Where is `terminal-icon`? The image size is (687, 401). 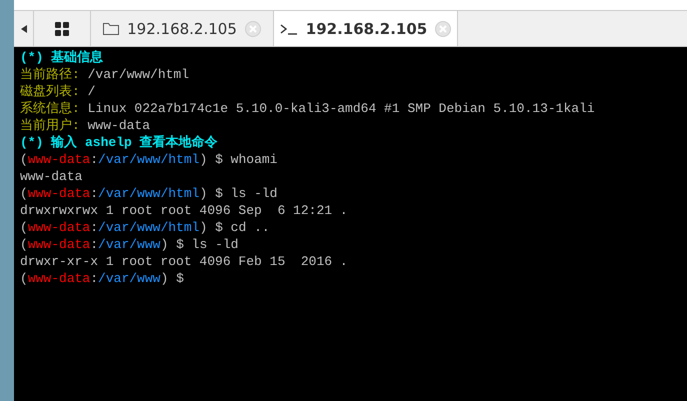 terminal-icon is located at coordinates (289, 28).